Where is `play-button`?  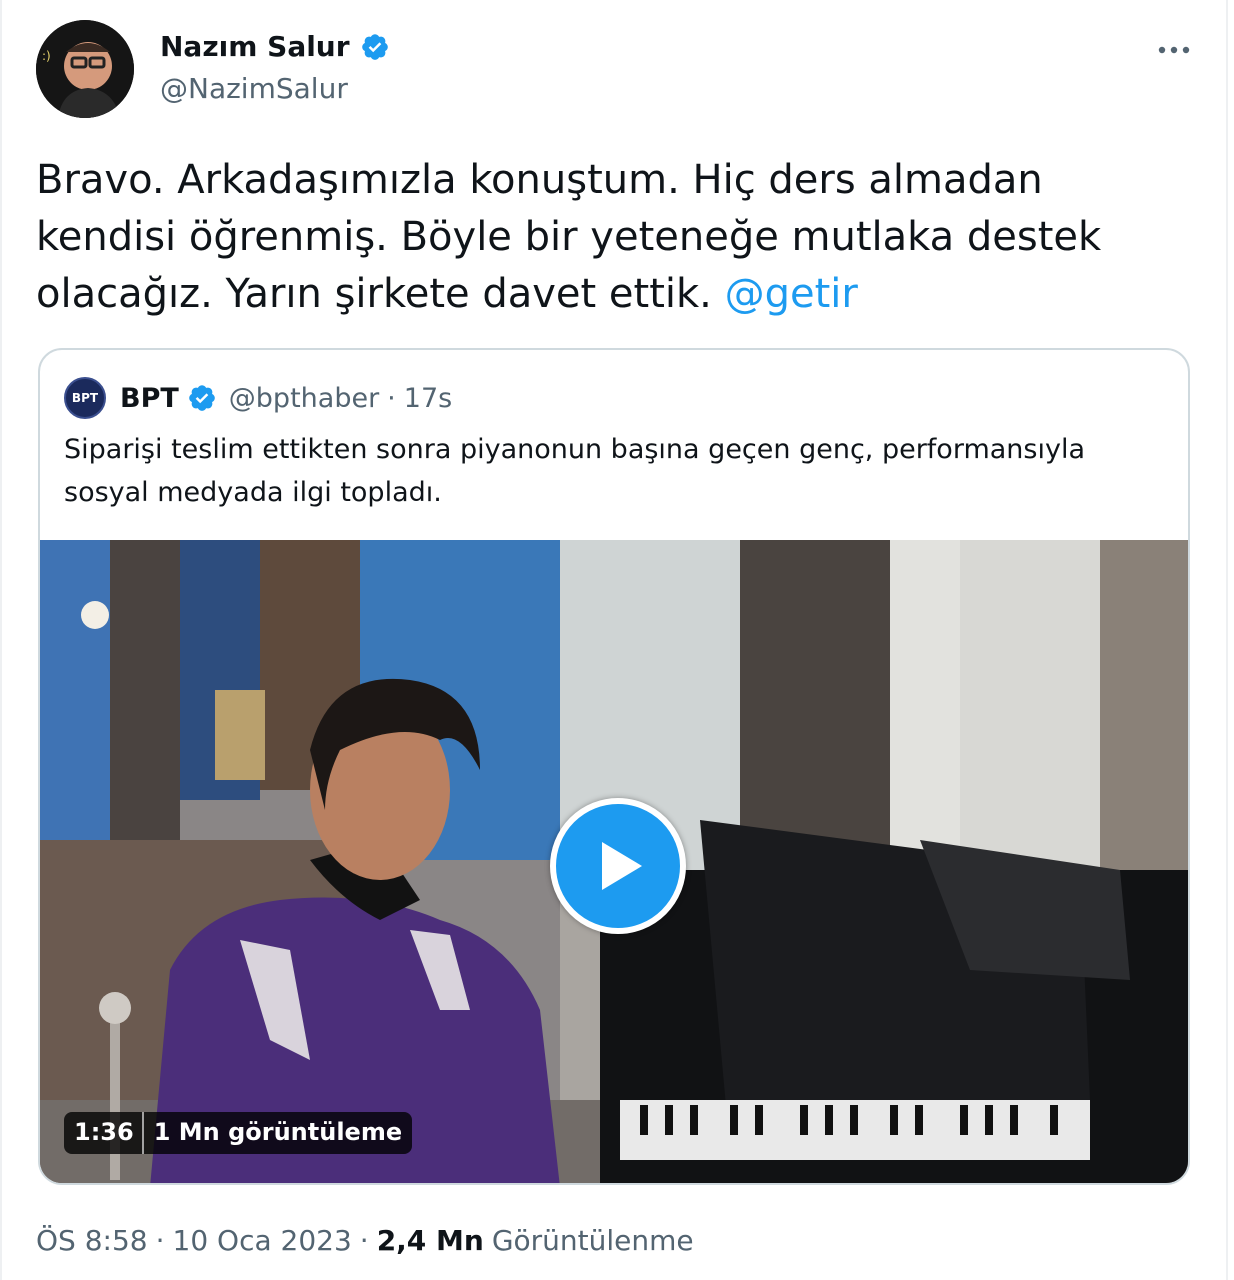 play-button is located at coordinates (618, 866).